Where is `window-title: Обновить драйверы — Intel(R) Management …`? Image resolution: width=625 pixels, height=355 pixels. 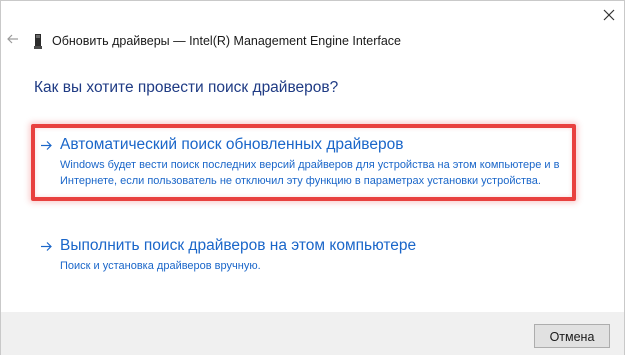 window-title: Обновить драйверы — Intel(R) Management … is located at coordinates (227, 41).